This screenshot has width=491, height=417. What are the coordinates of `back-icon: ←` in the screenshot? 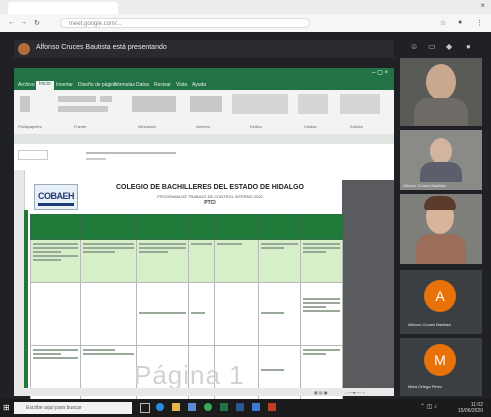 It's located at (11, 22).